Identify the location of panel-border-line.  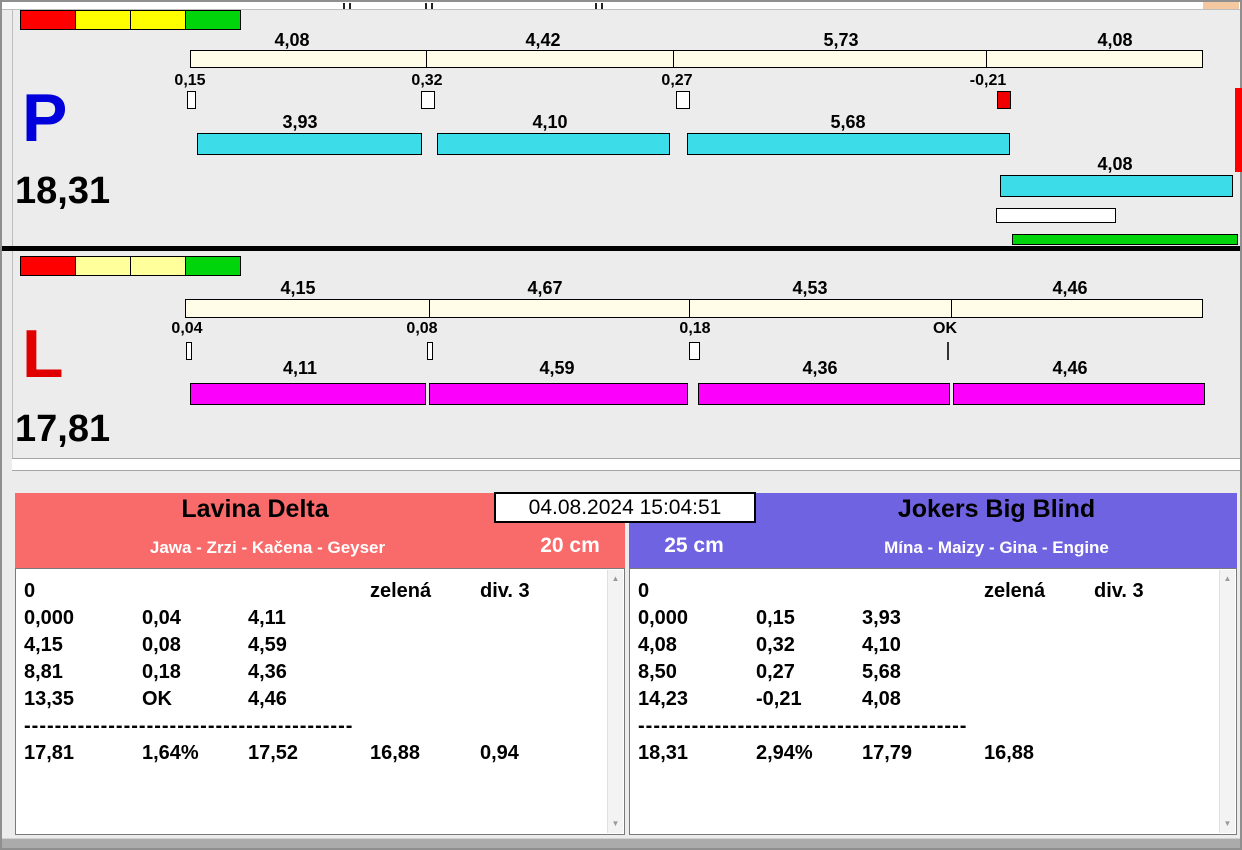
(12, 234).